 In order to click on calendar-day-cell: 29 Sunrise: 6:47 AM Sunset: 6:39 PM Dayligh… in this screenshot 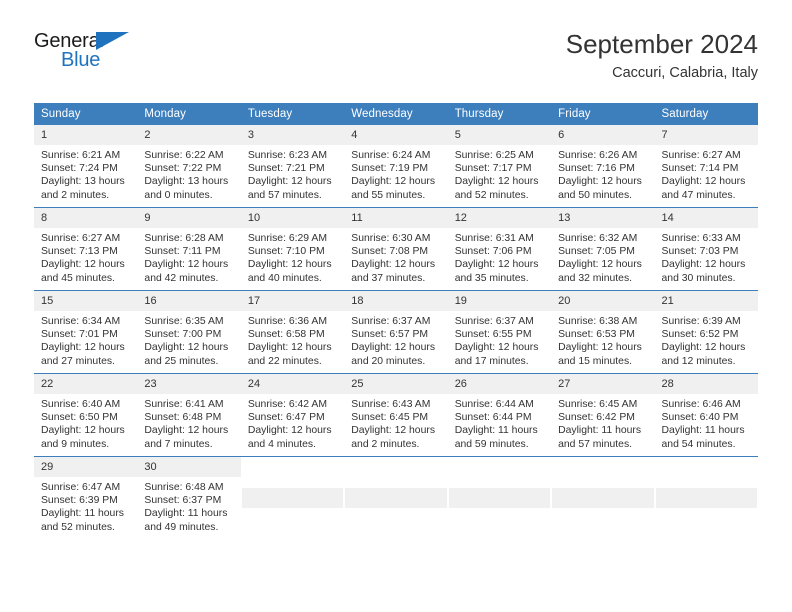, I will do `click(86, 497)`.